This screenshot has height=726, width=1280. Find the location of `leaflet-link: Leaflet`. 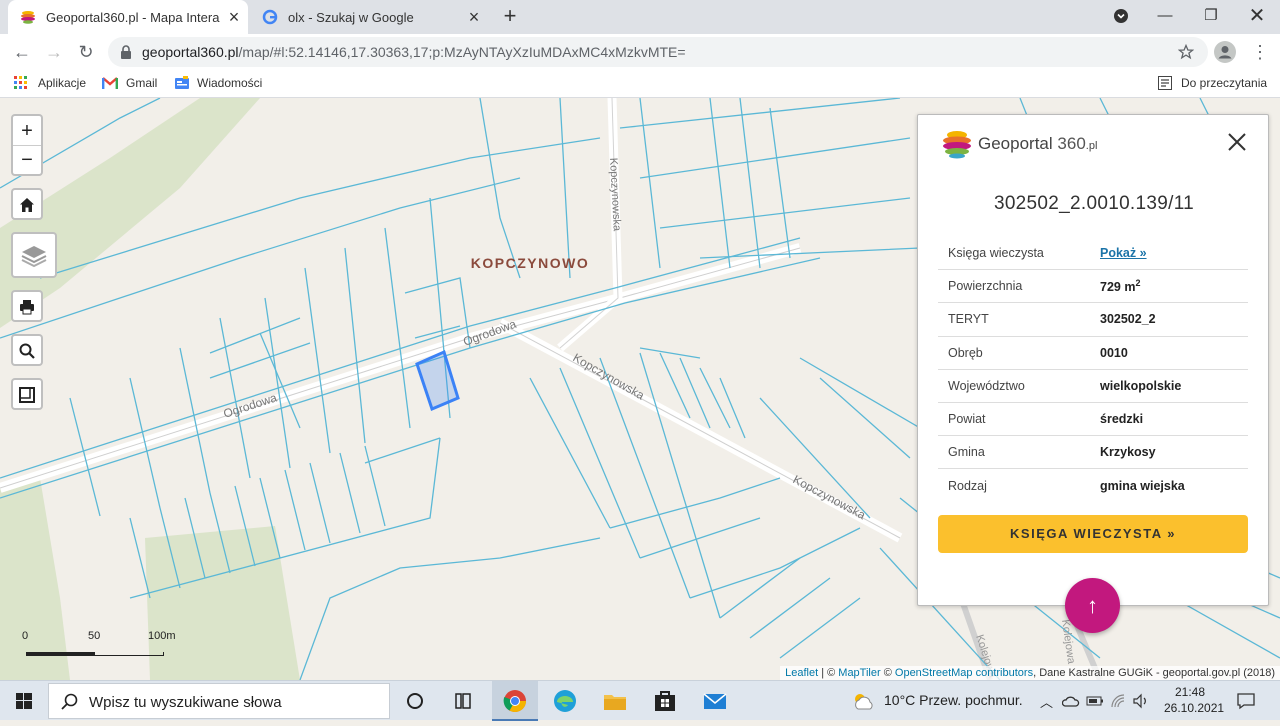

leaflet-link: Leaflet is located at coordinates (801, 673).